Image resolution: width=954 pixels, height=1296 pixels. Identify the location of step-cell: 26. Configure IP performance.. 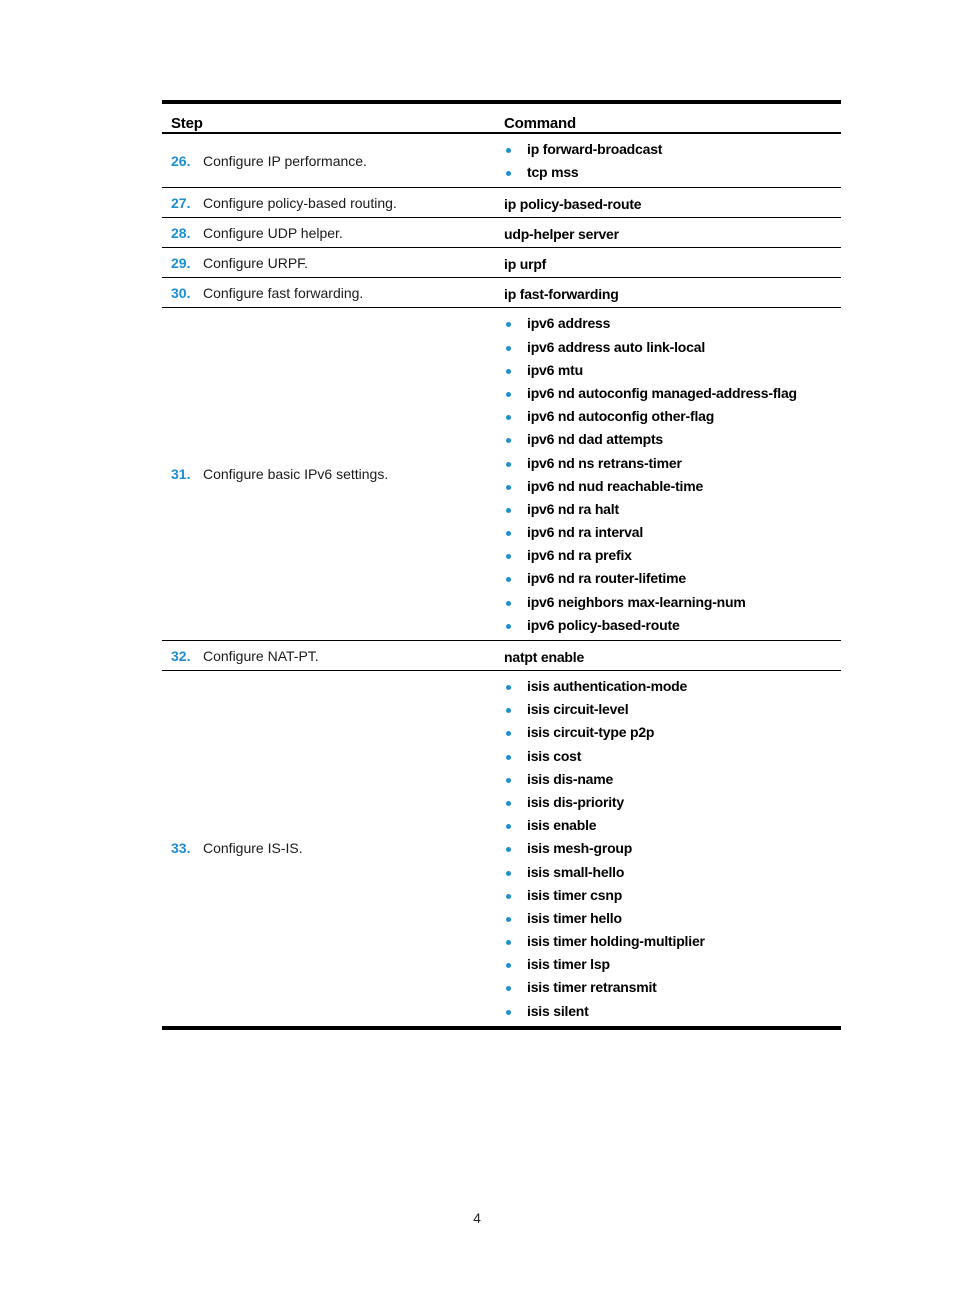
(328, 161).